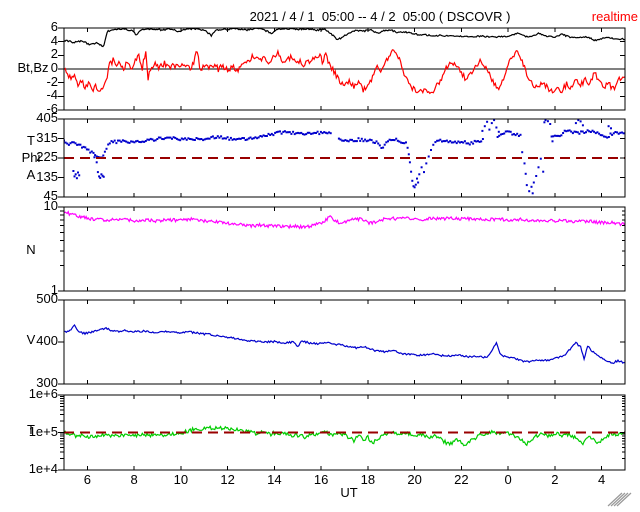 The image size is (640, 512). What do you see at coordinates (344, 38) in the screenshot?
I see `bt-series-line` at bounding box center [344, 38].